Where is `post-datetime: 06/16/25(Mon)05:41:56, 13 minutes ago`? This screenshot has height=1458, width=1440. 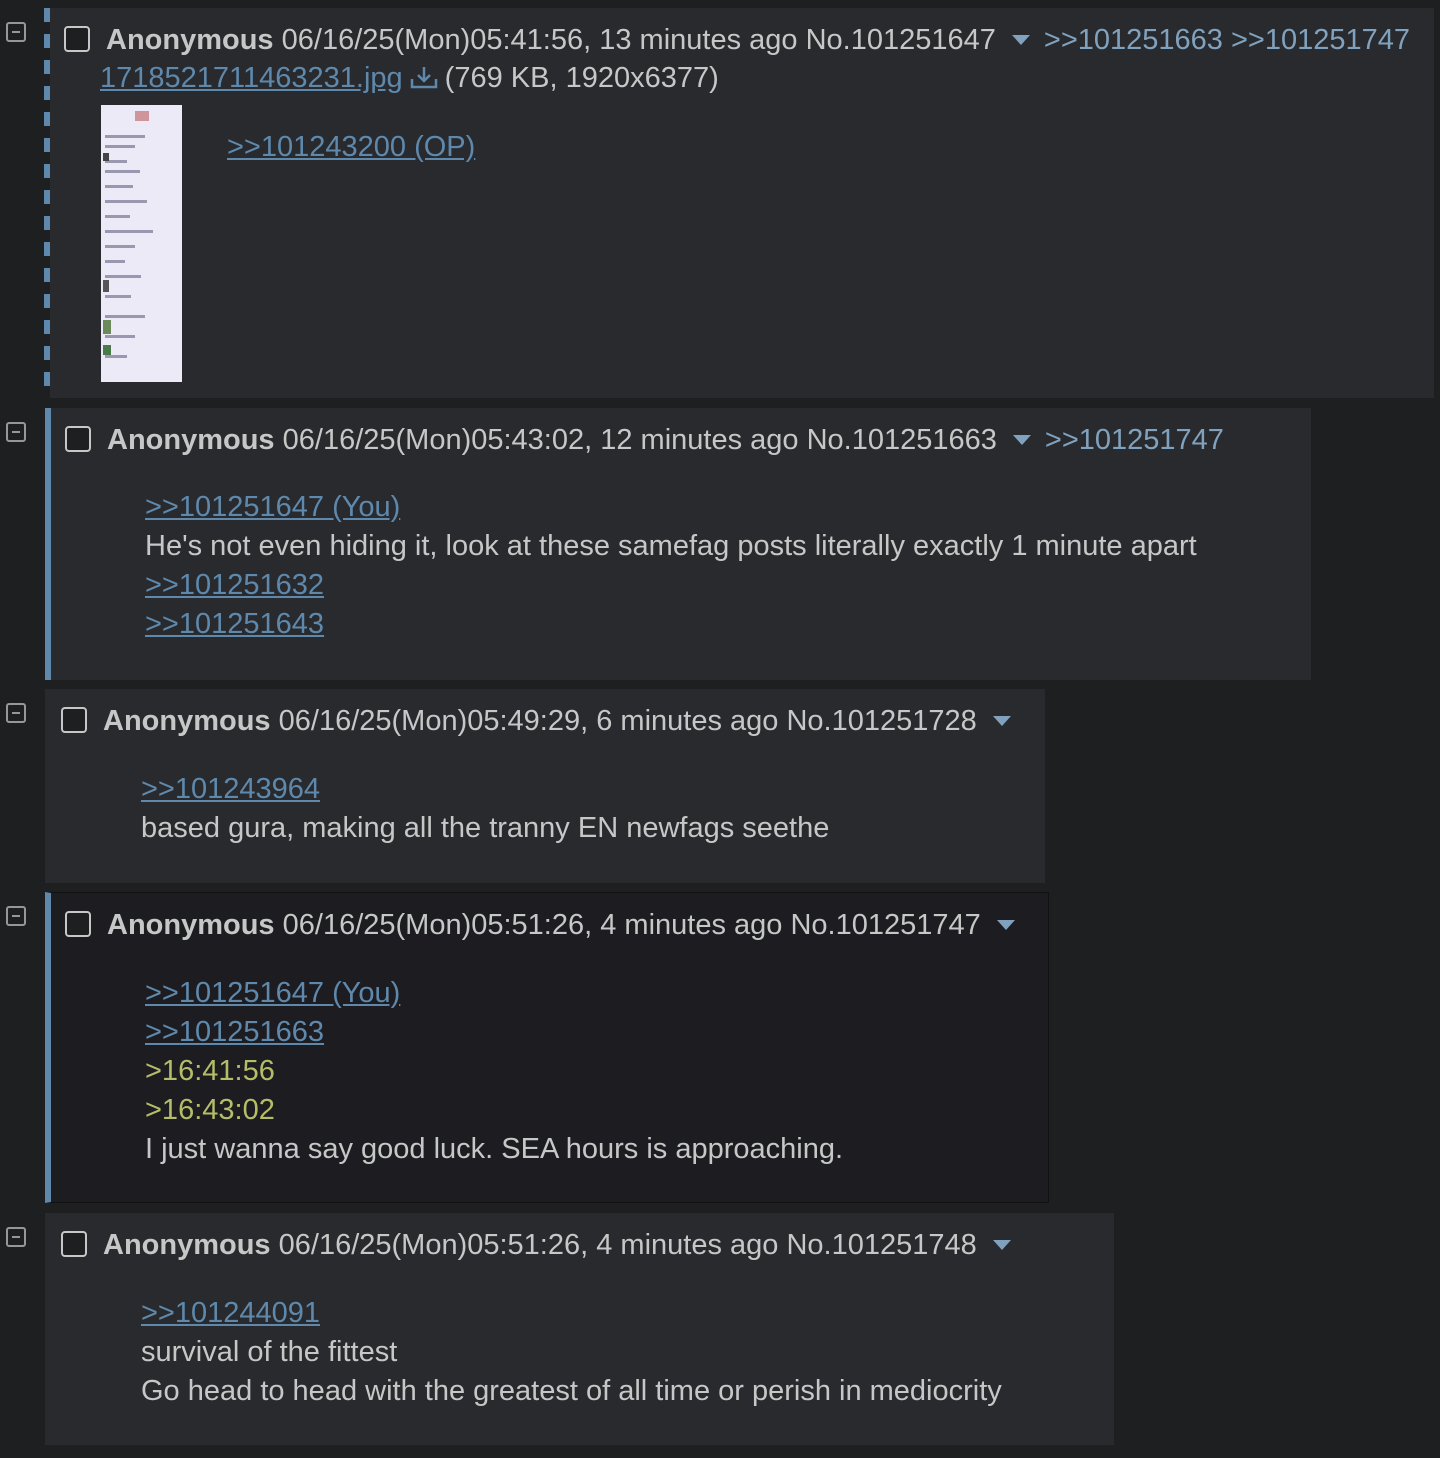 post-datetime: 06/16/25(Mon)05:41:56, 13 minutes ago is located at coordinates (539, 40).